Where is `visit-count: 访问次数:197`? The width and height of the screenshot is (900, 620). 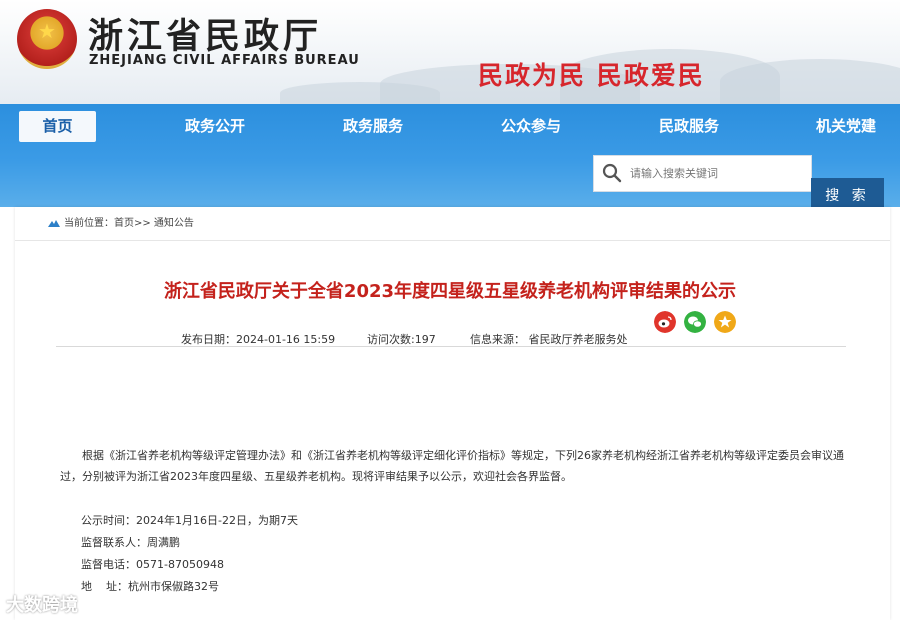 visit-count: 访问次数:197 is located at coordinates (401, 339).